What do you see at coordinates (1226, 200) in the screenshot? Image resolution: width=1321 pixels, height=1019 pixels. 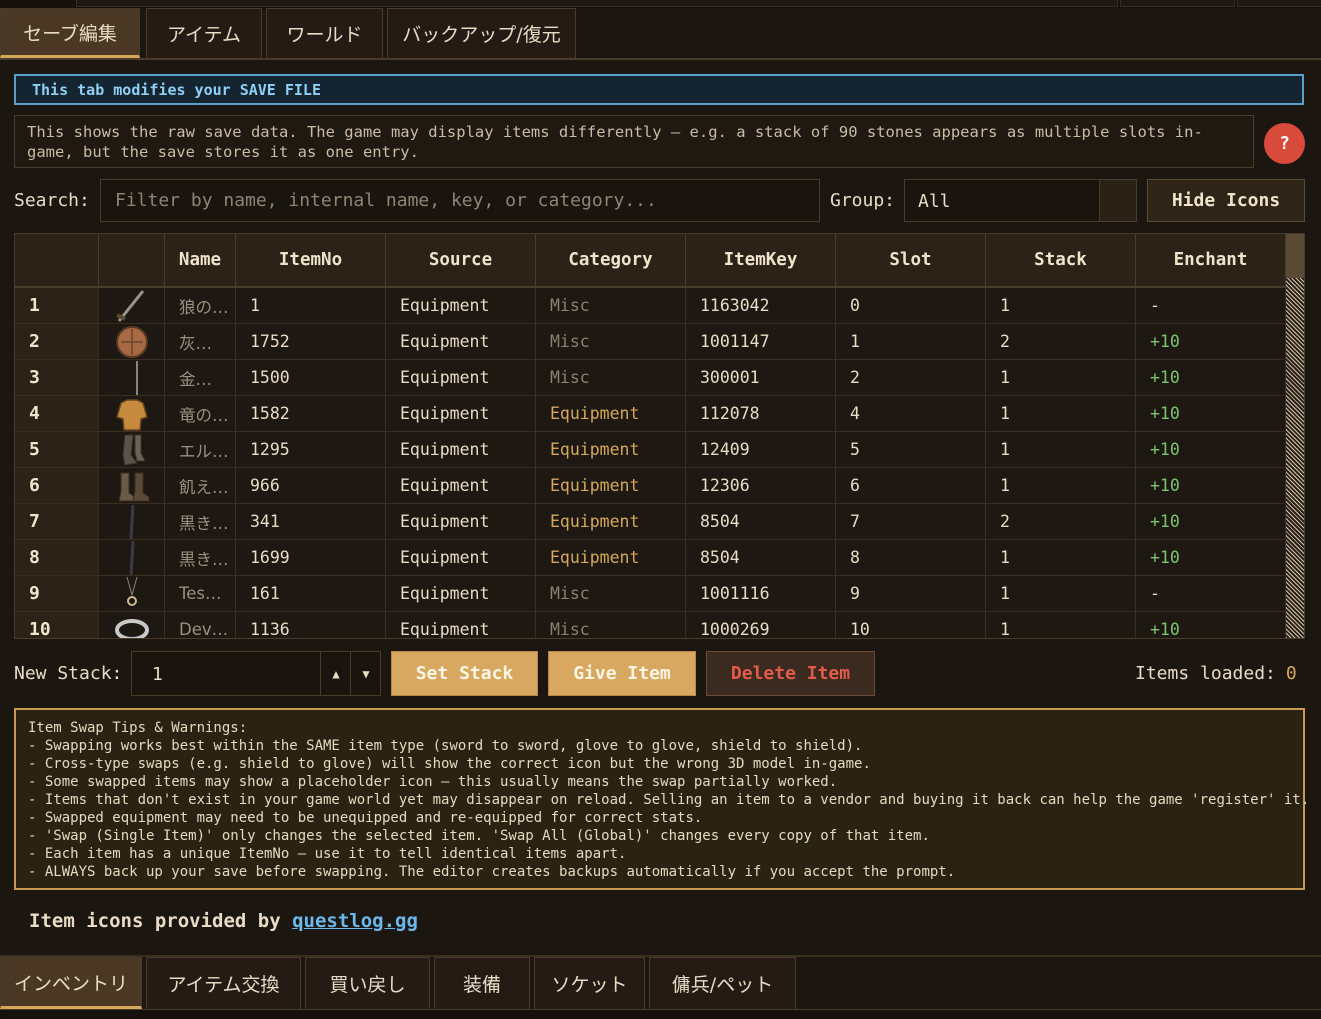 I see `hide-icons-button: Hide Icons` at bounding box center [1226, 200].